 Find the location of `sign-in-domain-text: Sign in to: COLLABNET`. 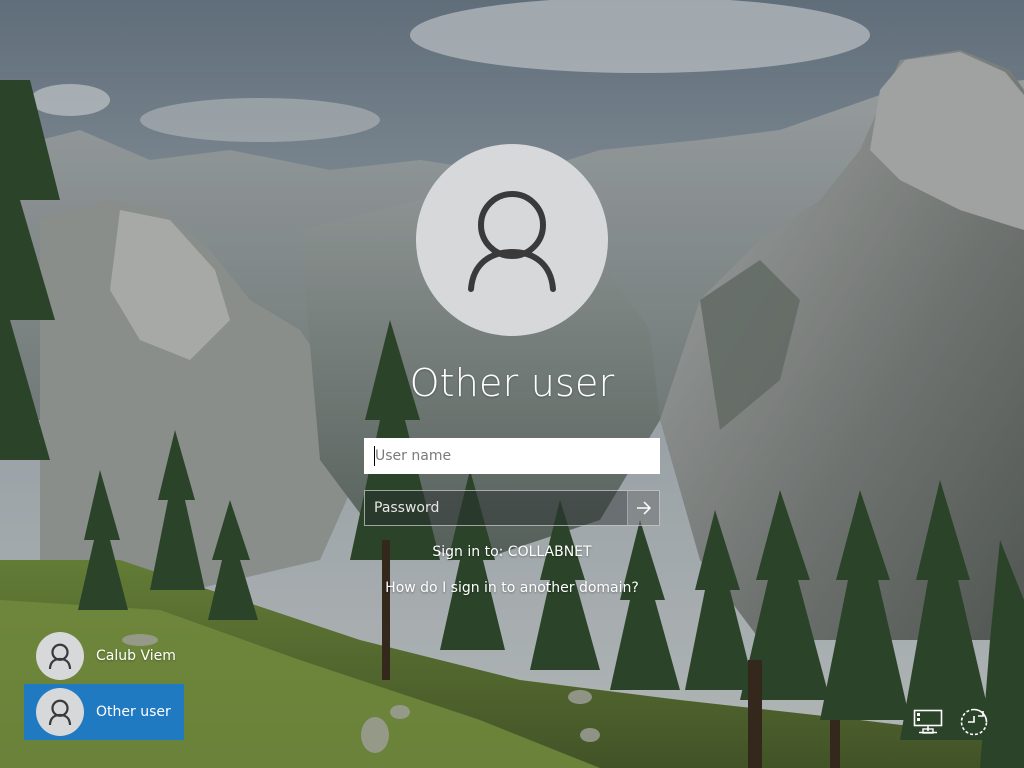

sign-in-domain-text: Sign in to: COLLABNET is located at coordinates (512, 552).